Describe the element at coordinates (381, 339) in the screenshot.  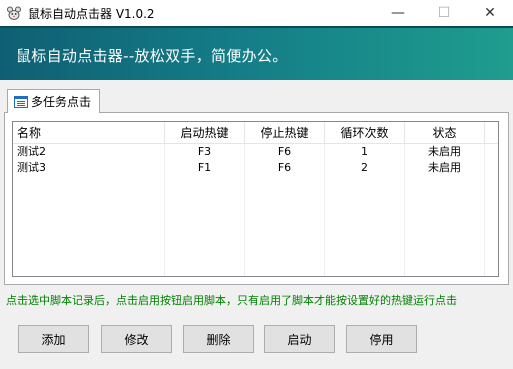
I see `stop-button: 停用` at that location.